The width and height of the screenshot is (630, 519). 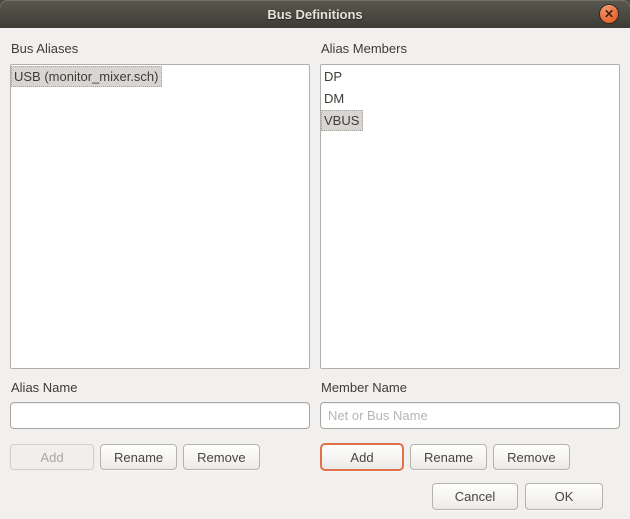 I want to click on member-button-row: Add Rename Remove, so click(x=470, y=457).